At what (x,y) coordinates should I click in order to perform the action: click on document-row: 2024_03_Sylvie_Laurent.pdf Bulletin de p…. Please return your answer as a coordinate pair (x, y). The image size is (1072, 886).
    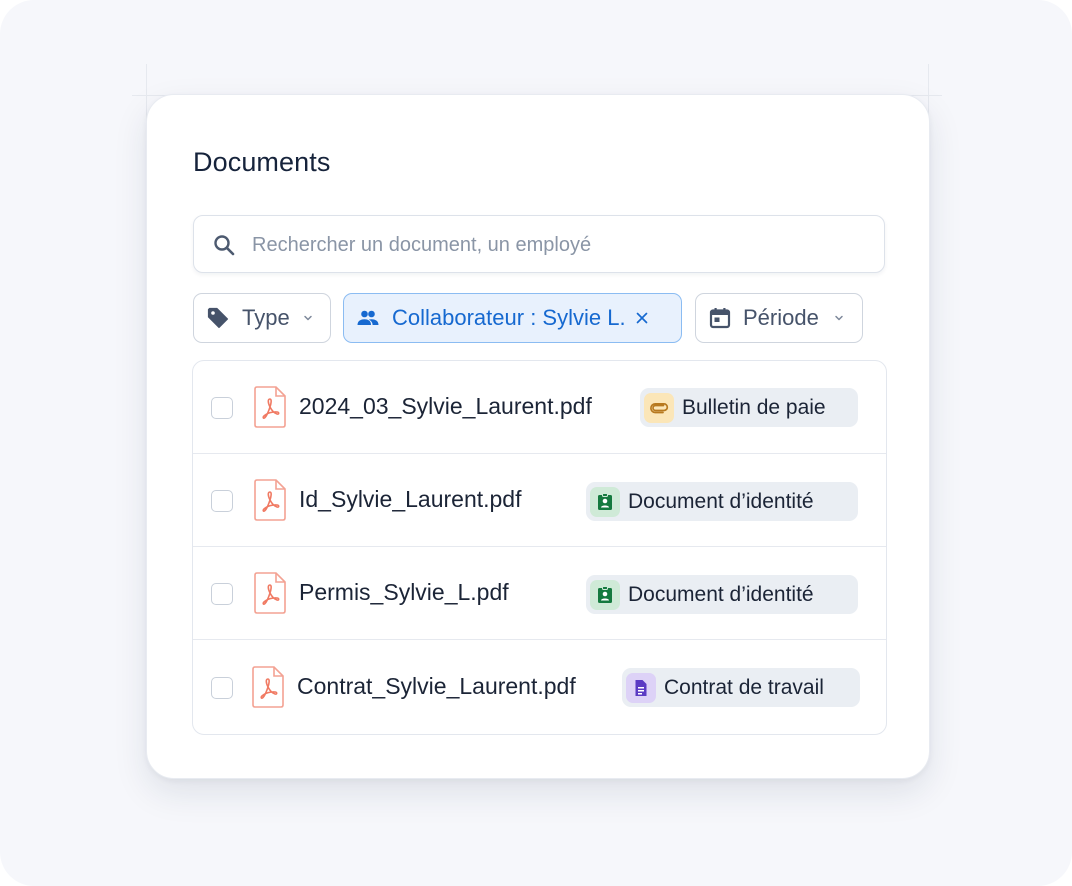
    Looking at the image, I should click on (539, 407).